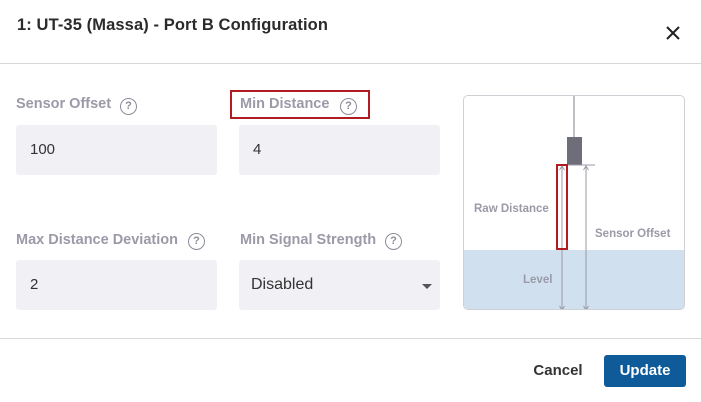 Image resolution: width=701 pixels, height=402 pixels. Describe the element at coordinates (537, 280) in the screenshot. I see `level-label: Level` at that location.